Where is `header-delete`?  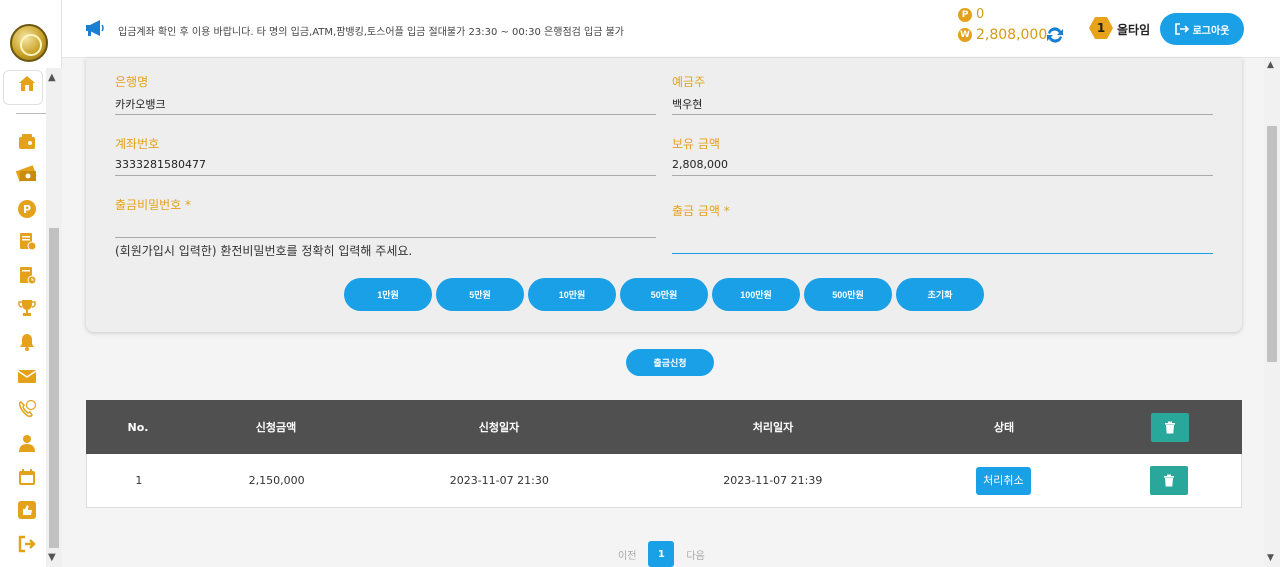
header-delete is located at coordinates (1170, 427).